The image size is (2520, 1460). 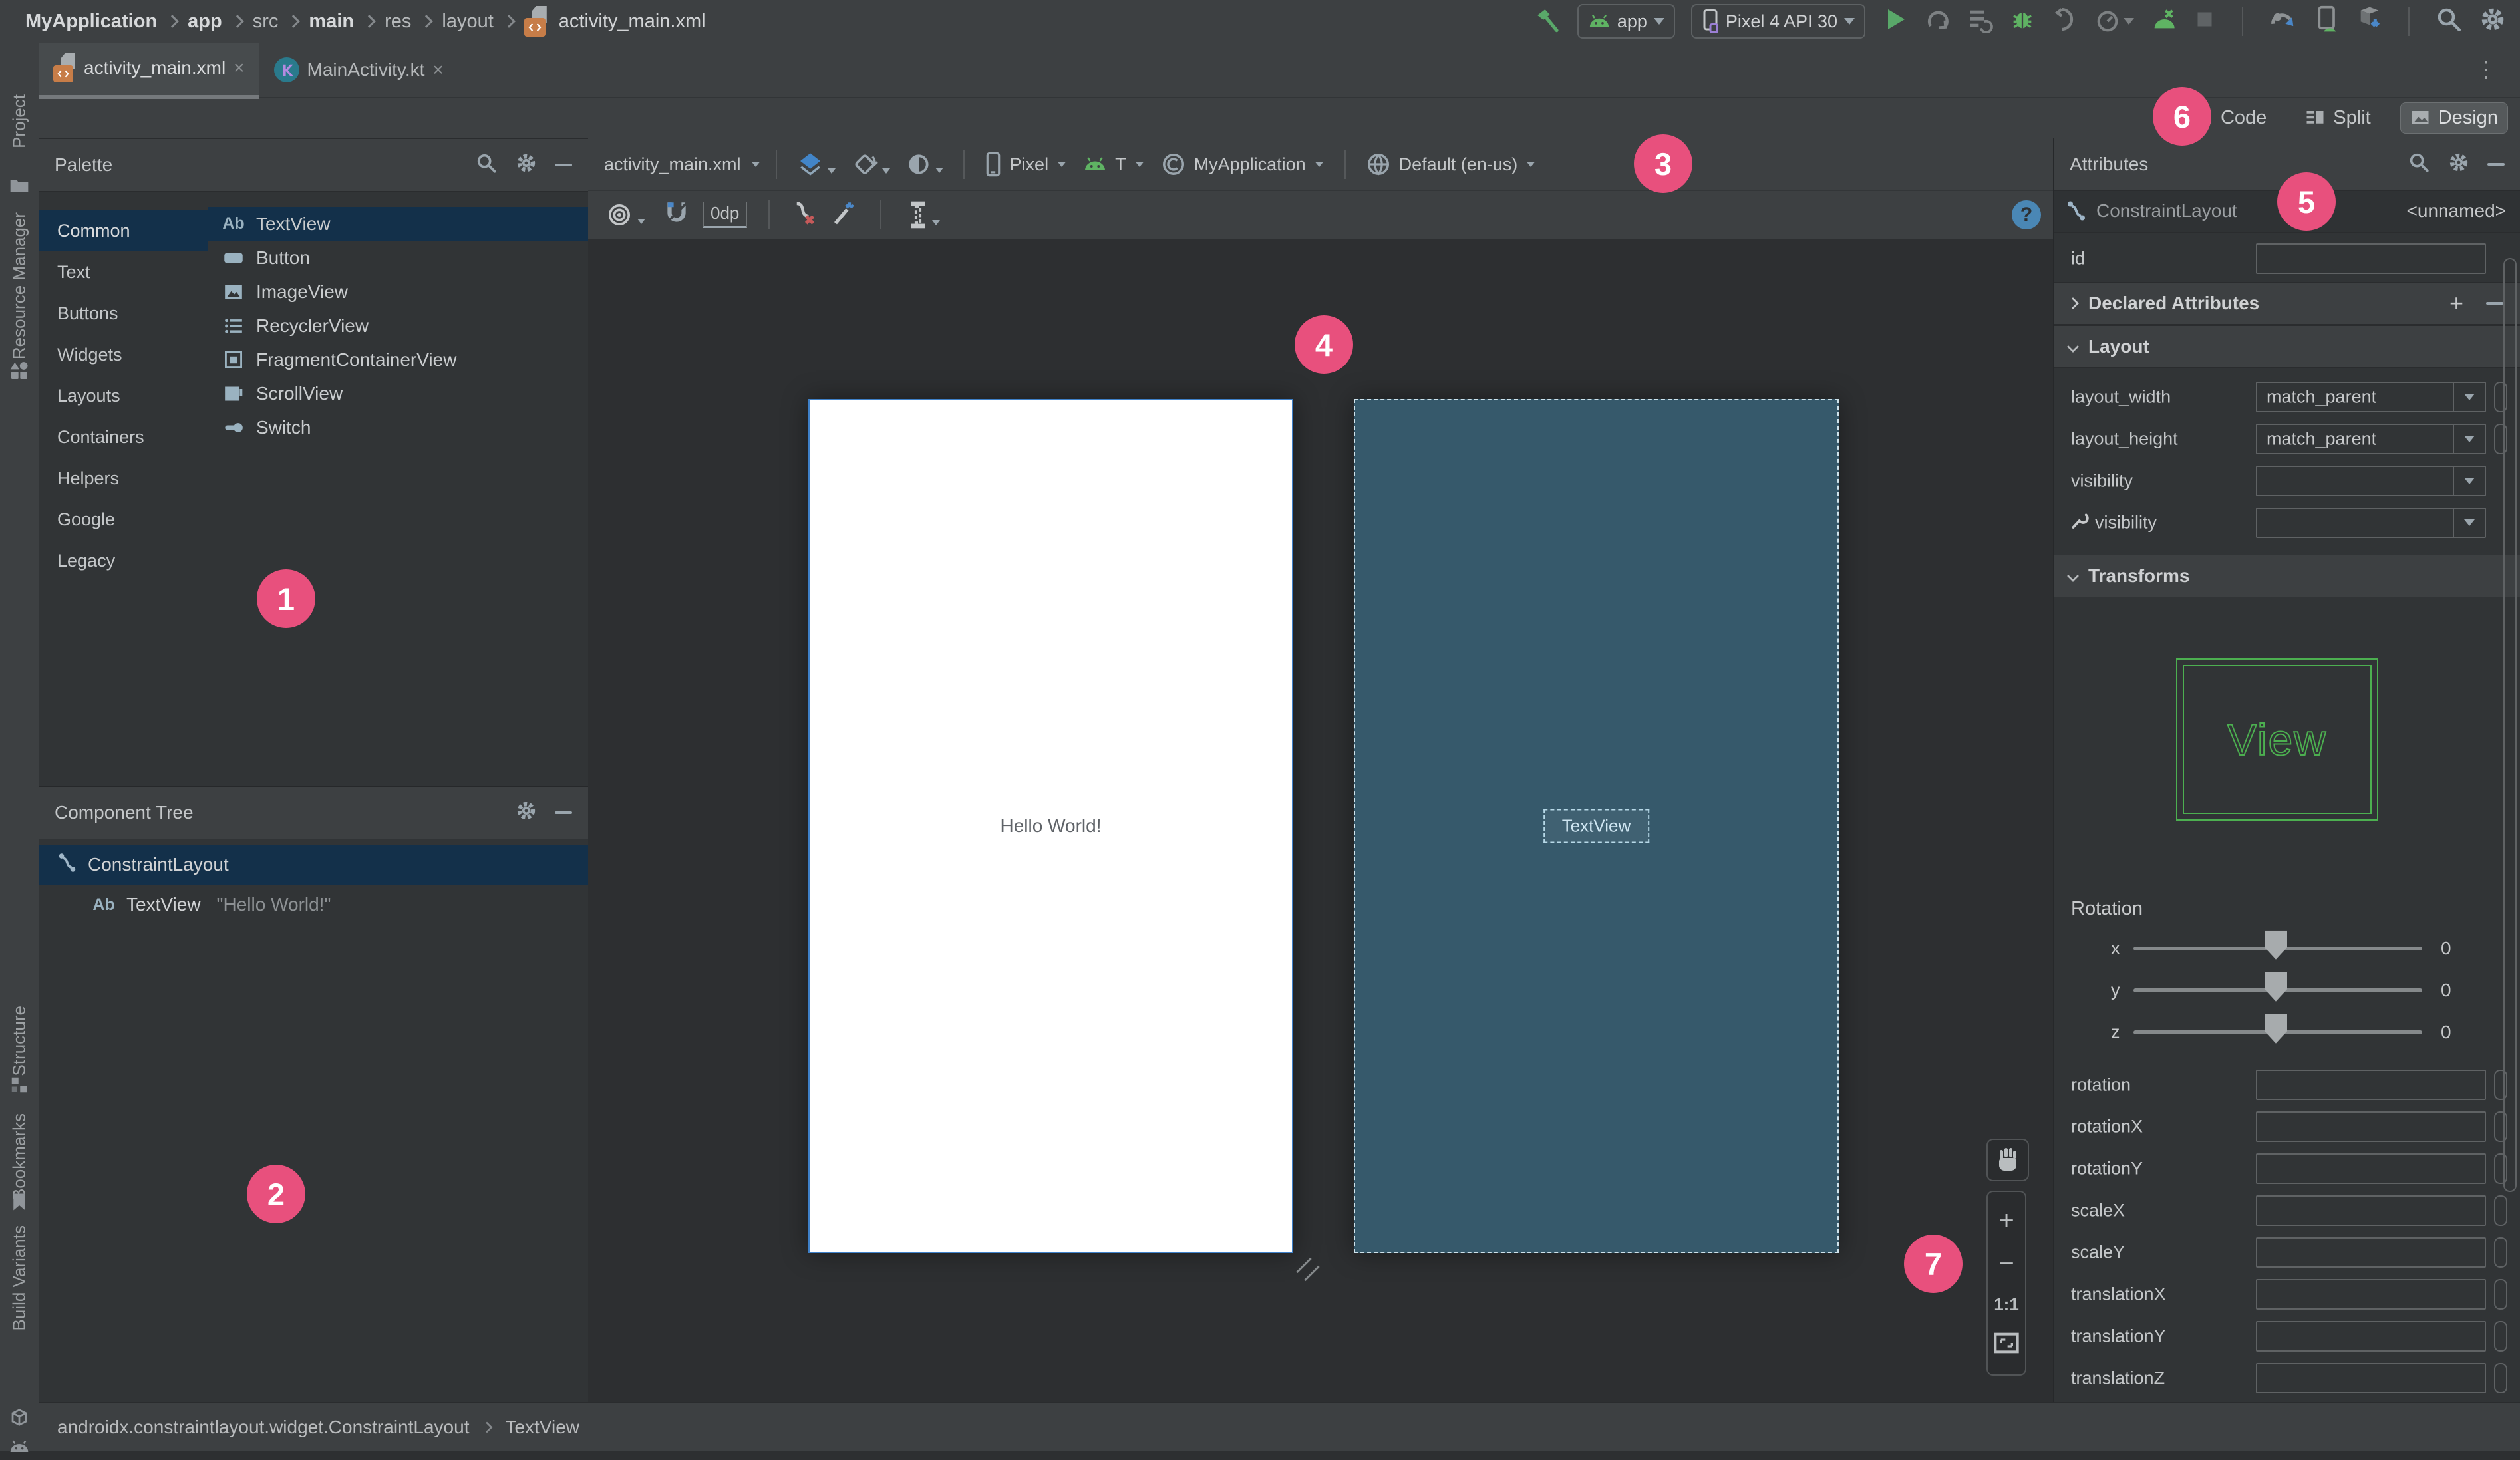 I want to click on translationz-input, so click(x=2371, y=1378).